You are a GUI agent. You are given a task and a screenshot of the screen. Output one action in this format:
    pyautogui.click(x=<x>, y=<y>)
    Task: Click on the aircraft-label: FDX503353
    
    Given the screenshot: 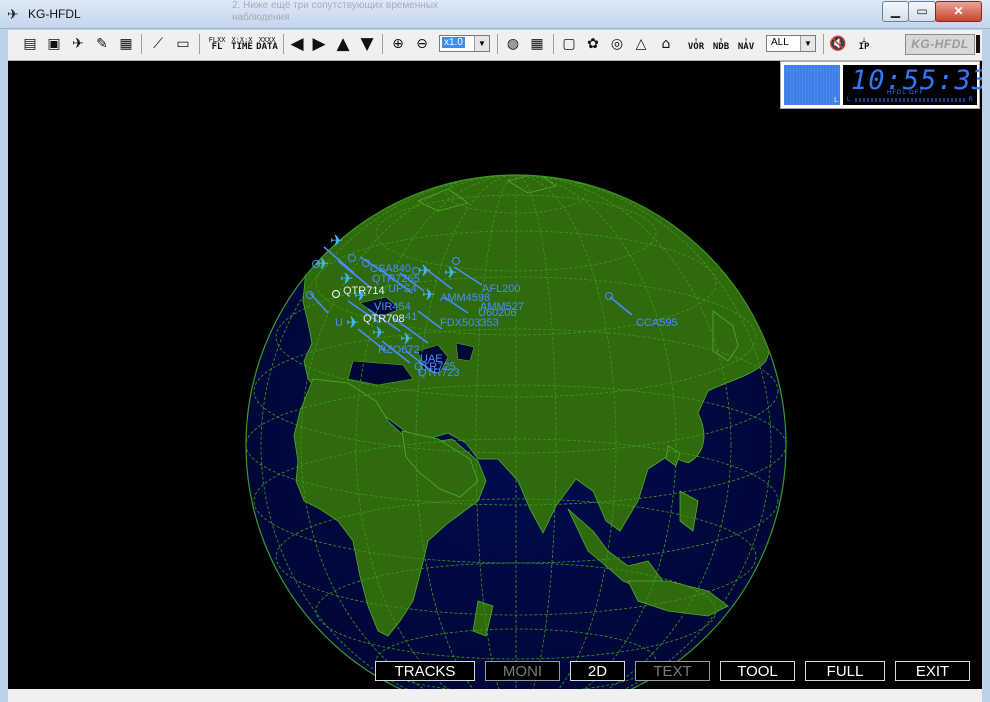 What is the action you would take?
    pyautogui.click(x=469, y=323)
    